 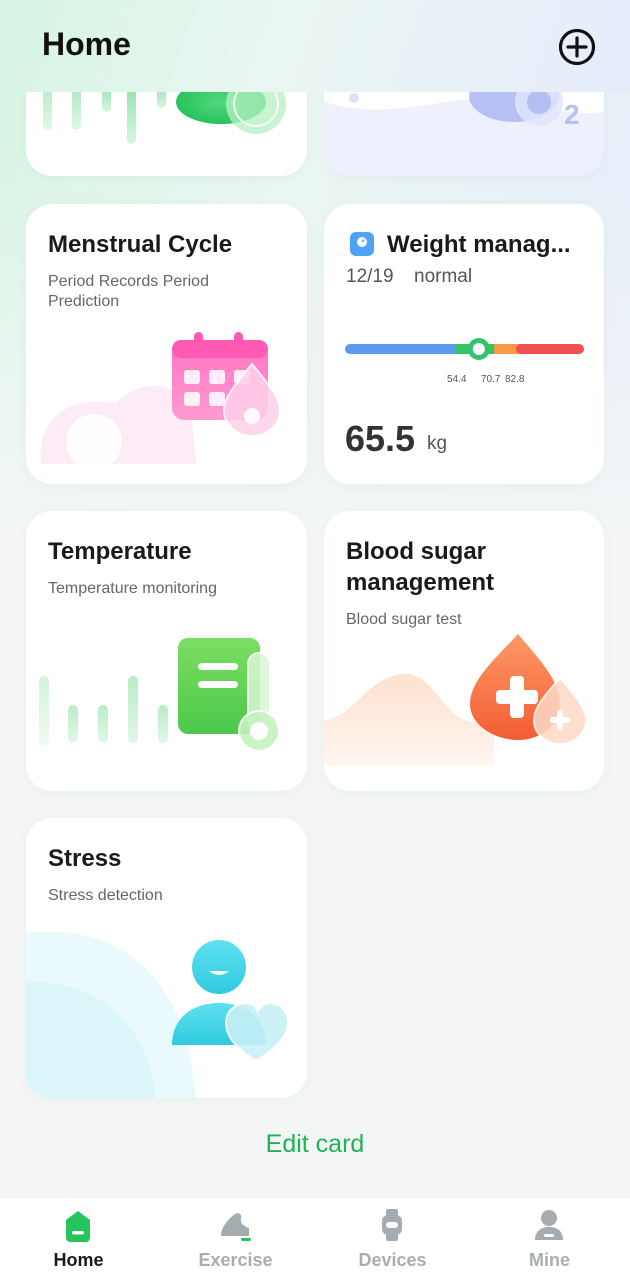 I want to click on shoe-icon, so click(x=236, y=1227).